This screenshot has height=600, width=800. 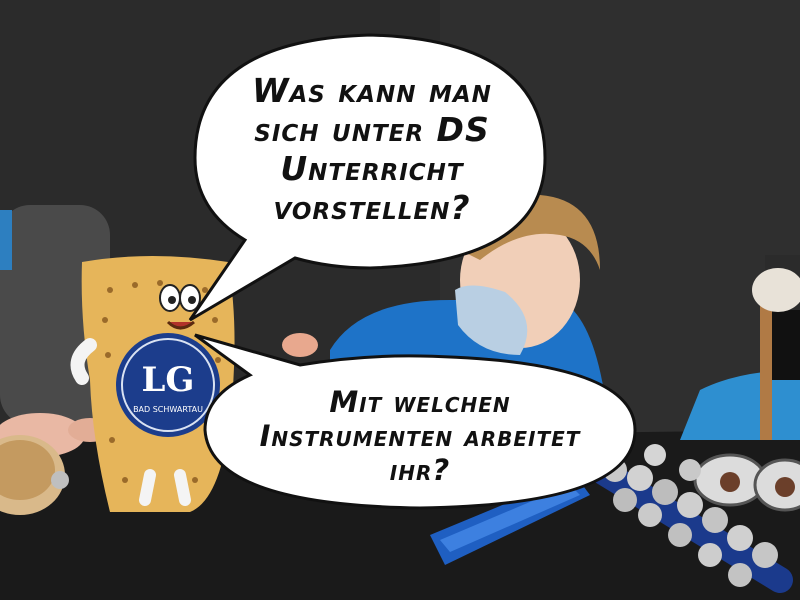 I want to click on speech-bubble-2-text: Mit welchen Instrumenten arbeitet ihr?, so click(x=420, y=436).